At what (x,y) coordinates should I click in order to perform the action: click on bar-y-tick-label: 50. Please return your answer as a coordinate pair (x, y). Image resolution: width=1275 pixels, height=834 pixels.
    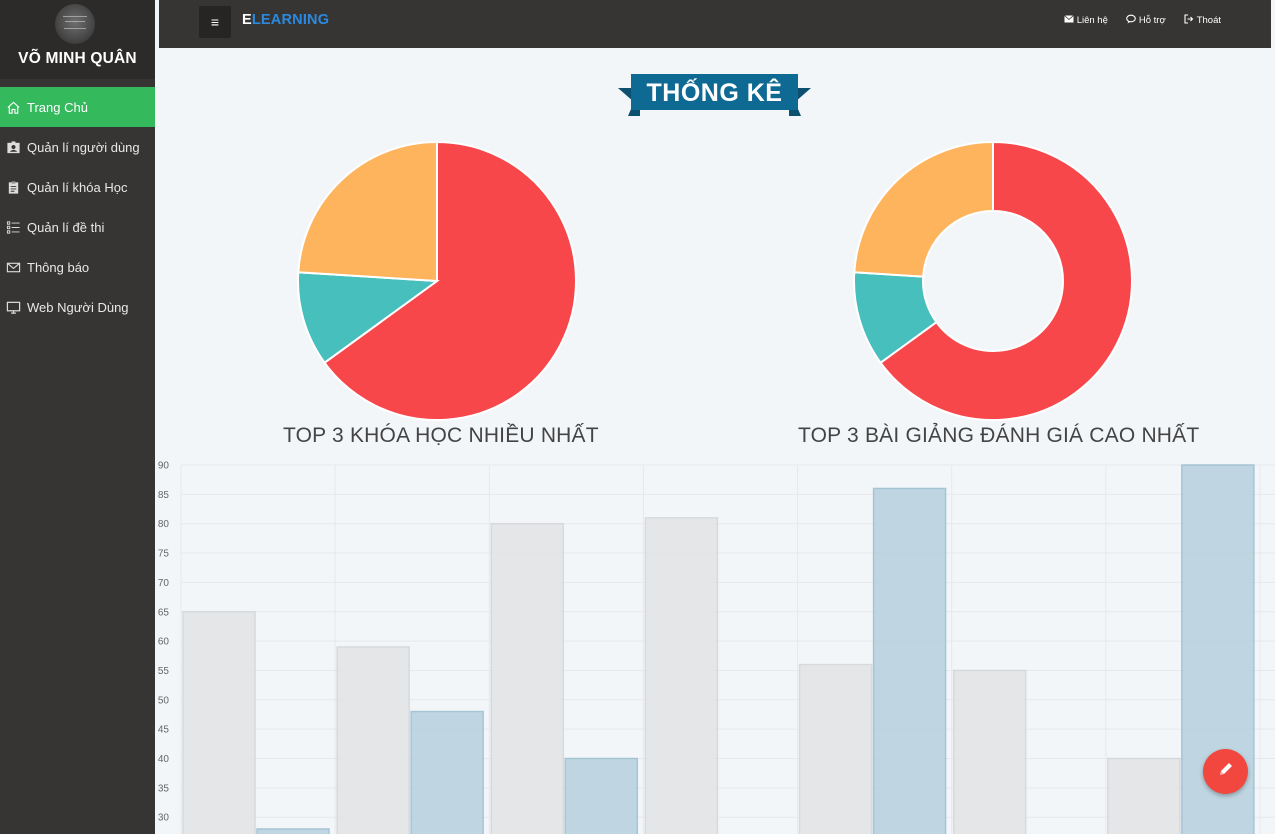
    Looking at the image, I should click on (164, 700).